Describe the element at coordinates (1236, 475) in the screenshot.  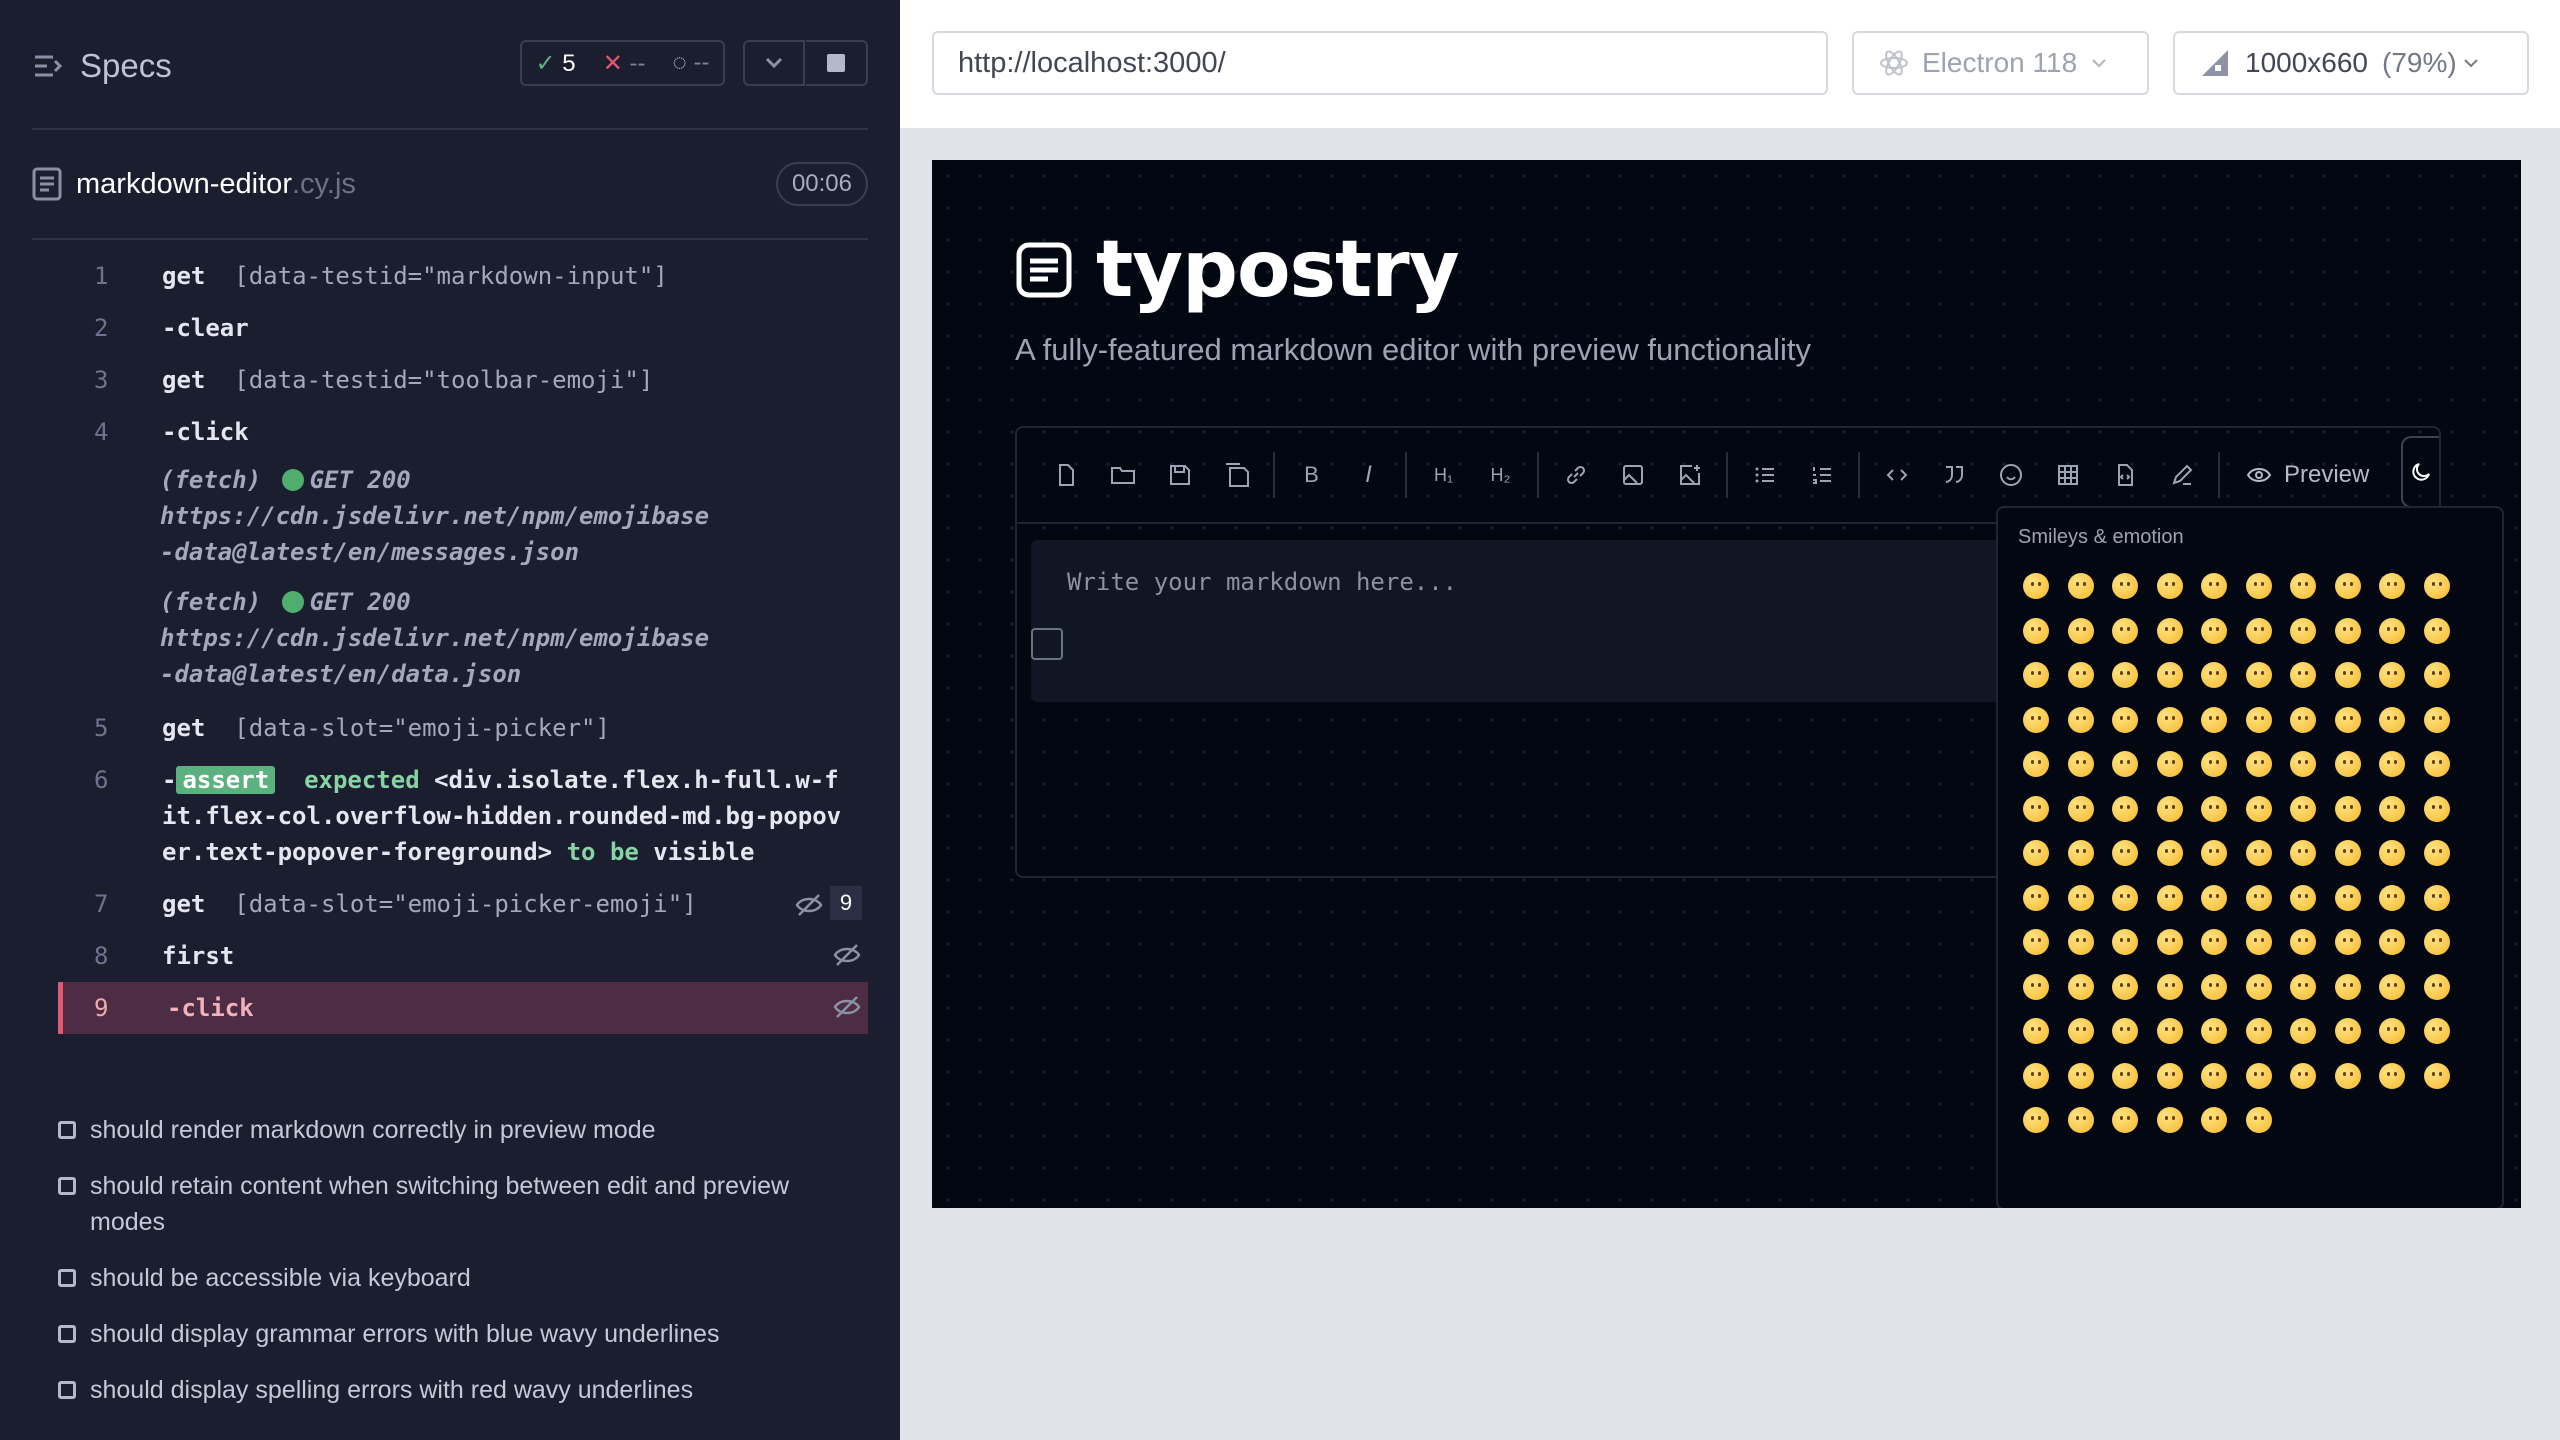
I see `save-all-button` at that location.